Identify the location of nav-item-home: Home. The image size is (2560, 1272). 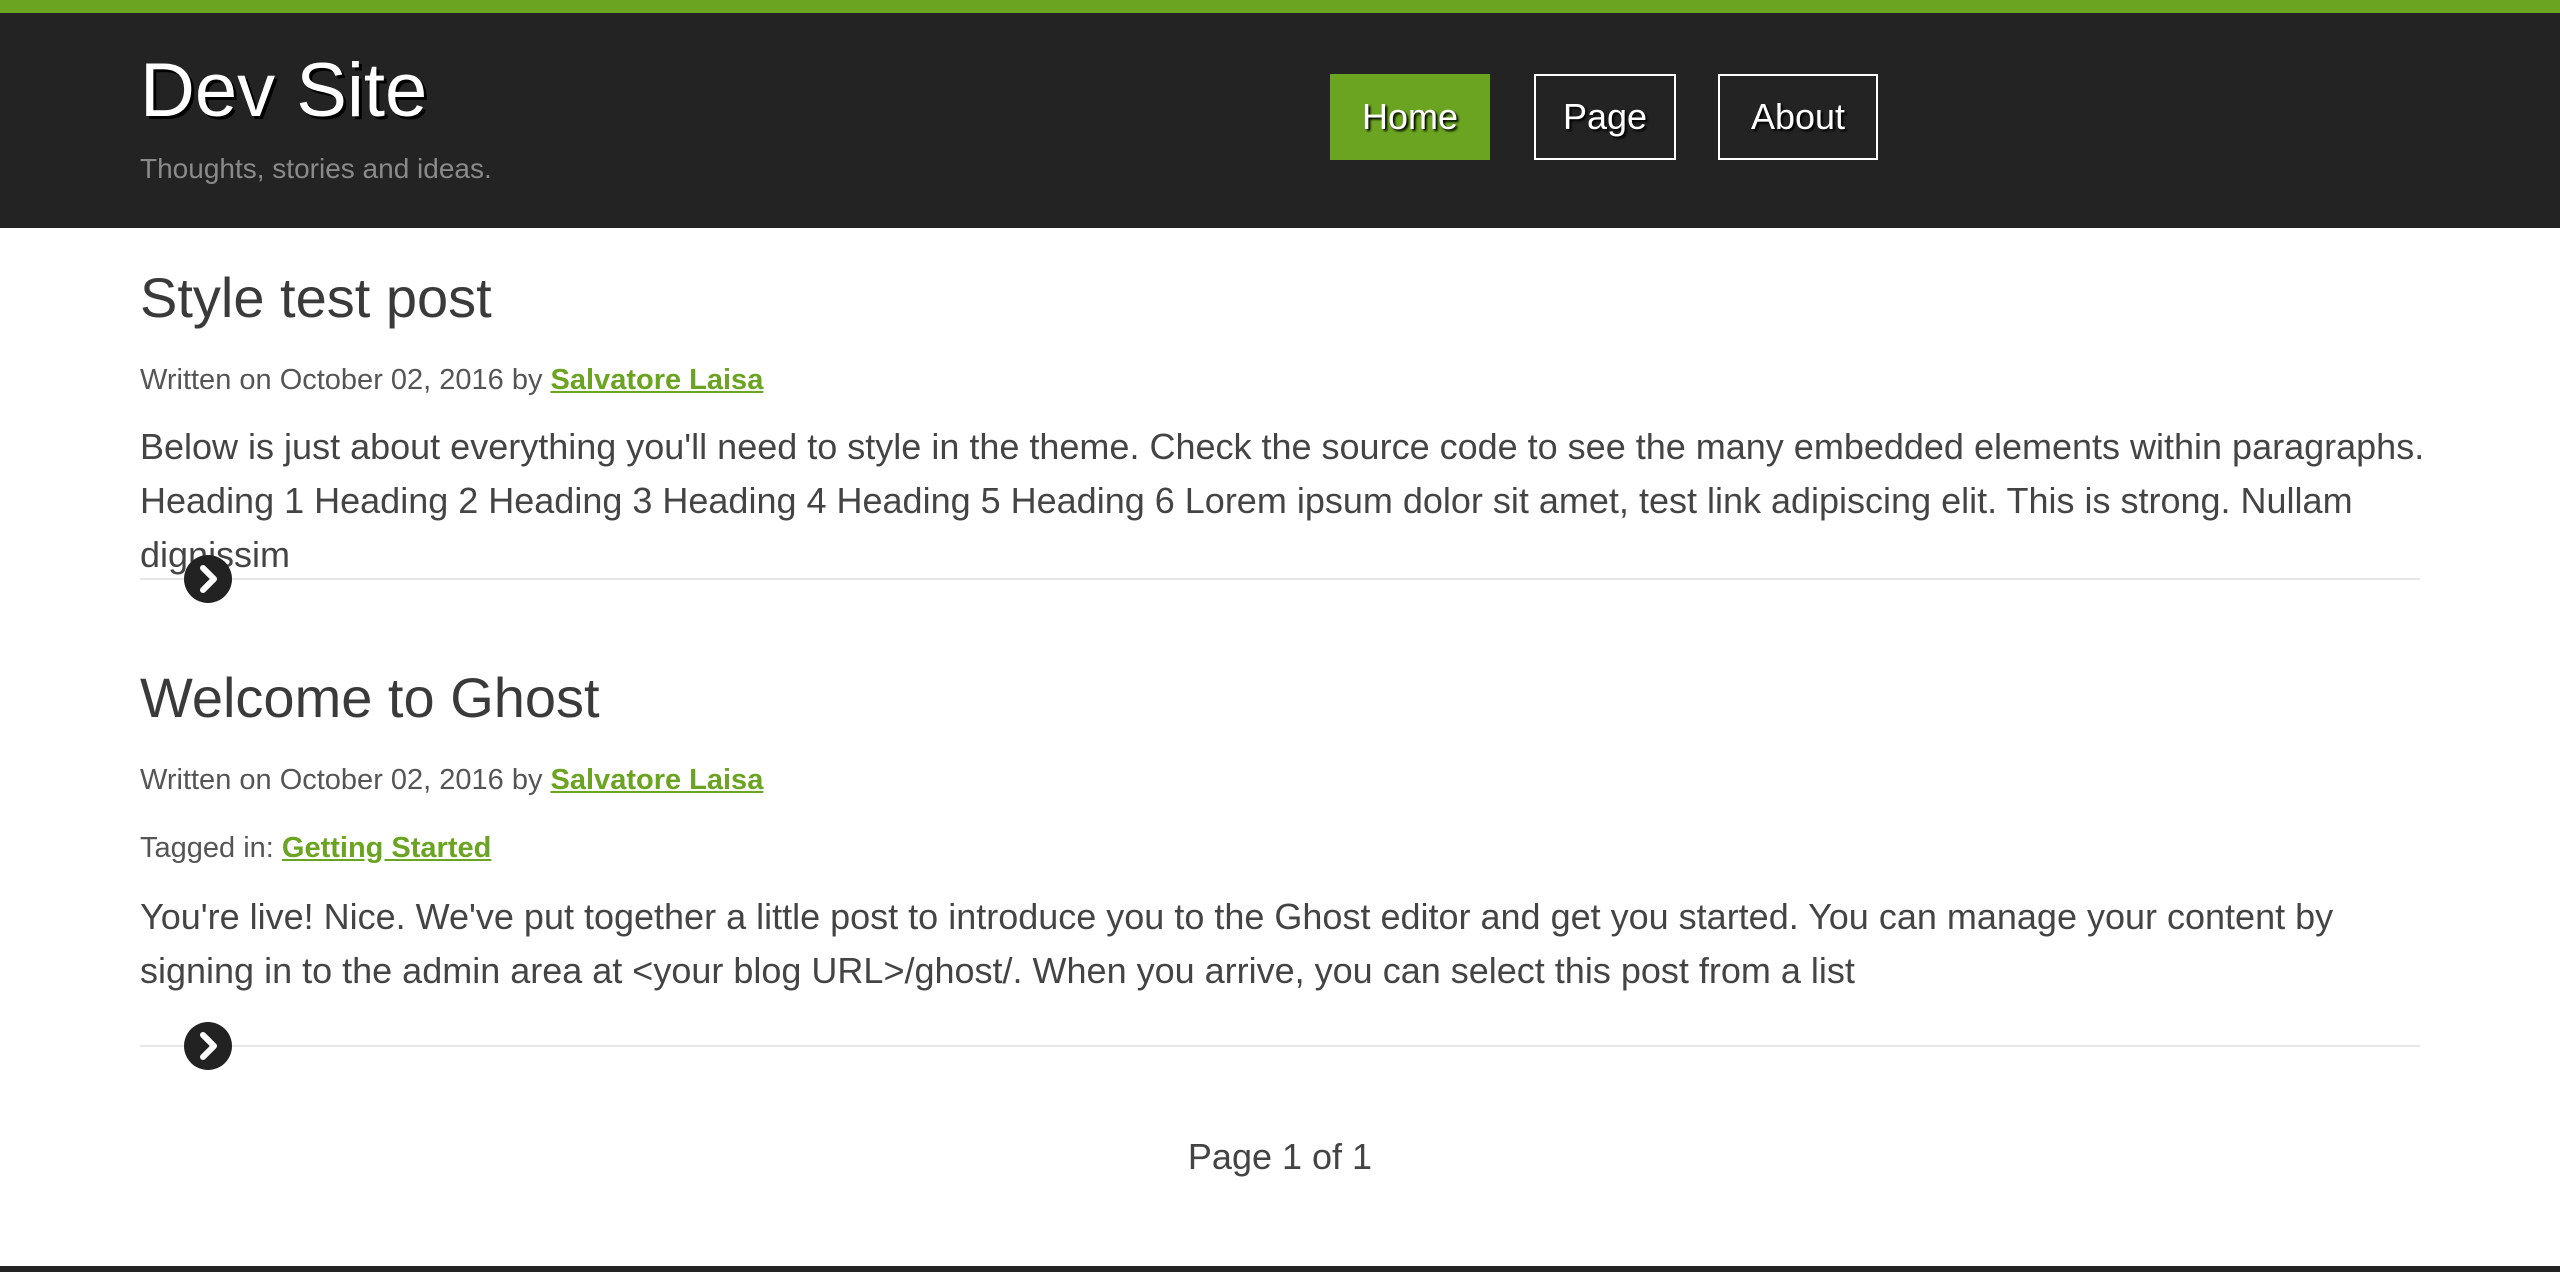
(1410, 117).